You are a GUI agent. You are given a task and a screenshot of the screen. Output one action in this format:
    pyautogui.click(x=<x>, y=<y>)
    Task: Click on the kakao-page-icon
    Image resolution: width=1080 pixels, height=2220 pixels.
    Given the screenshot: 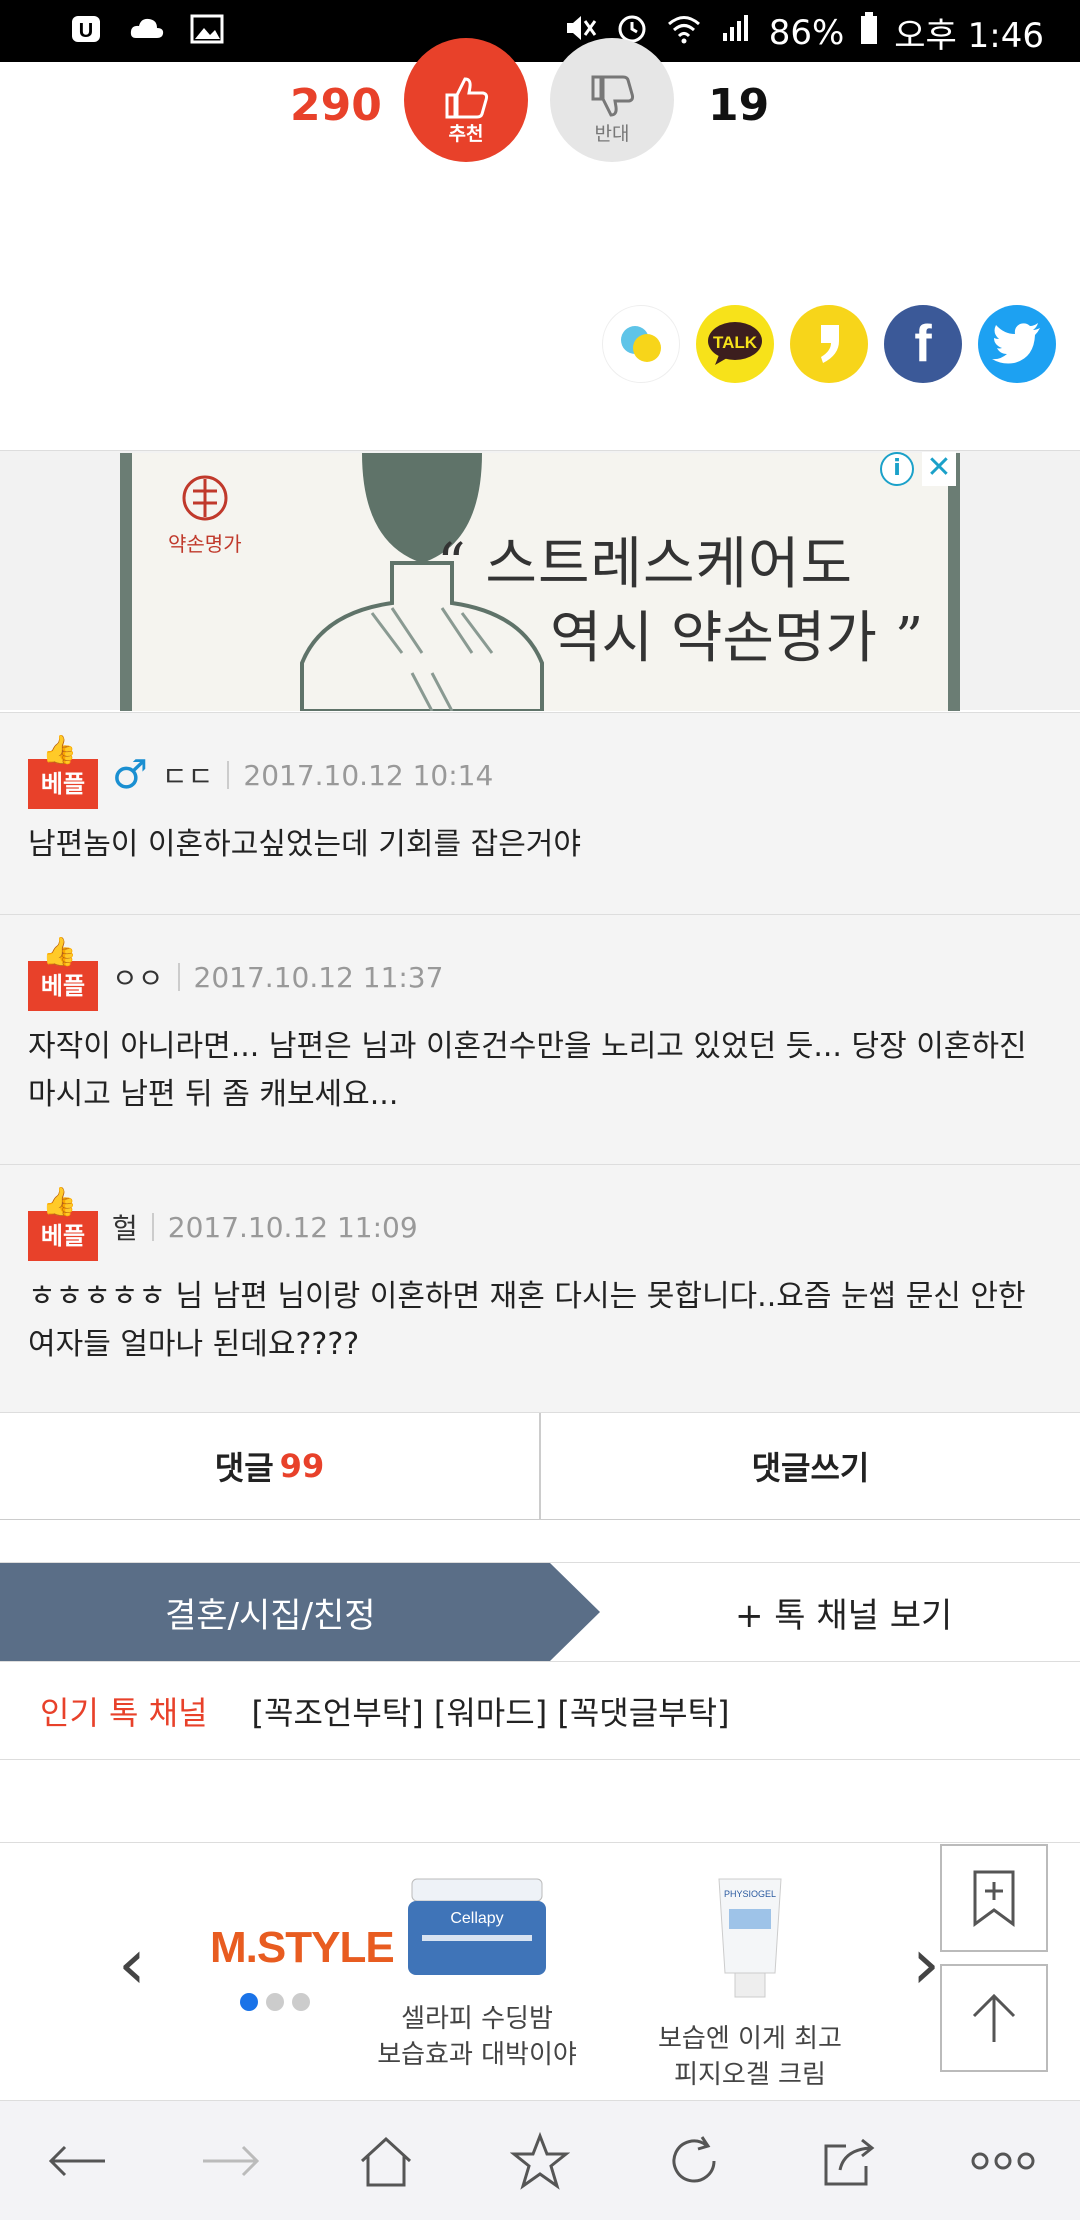 What is the action you would take?
    pyautogui.click(x=830, y=344)
    